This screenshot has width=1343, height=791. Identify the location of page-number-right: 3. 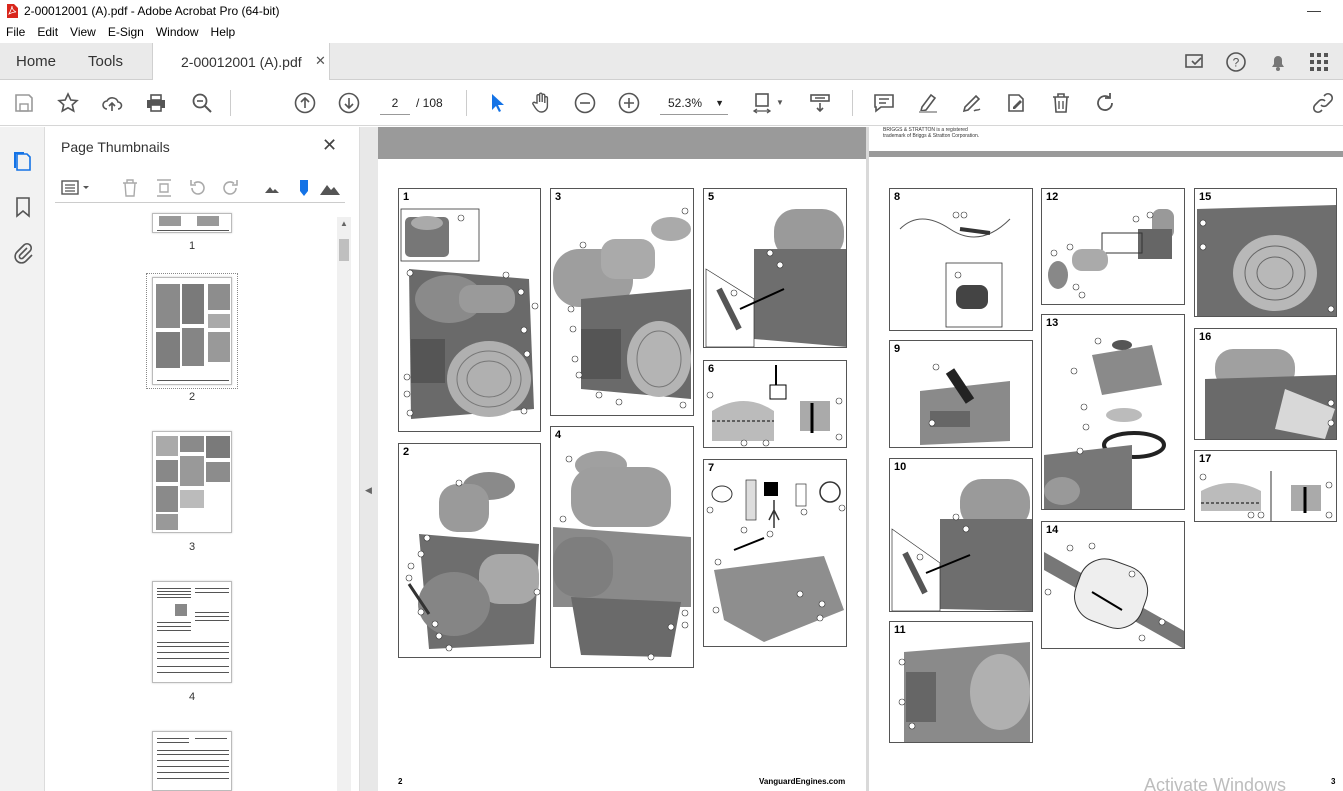
(1333, 781).